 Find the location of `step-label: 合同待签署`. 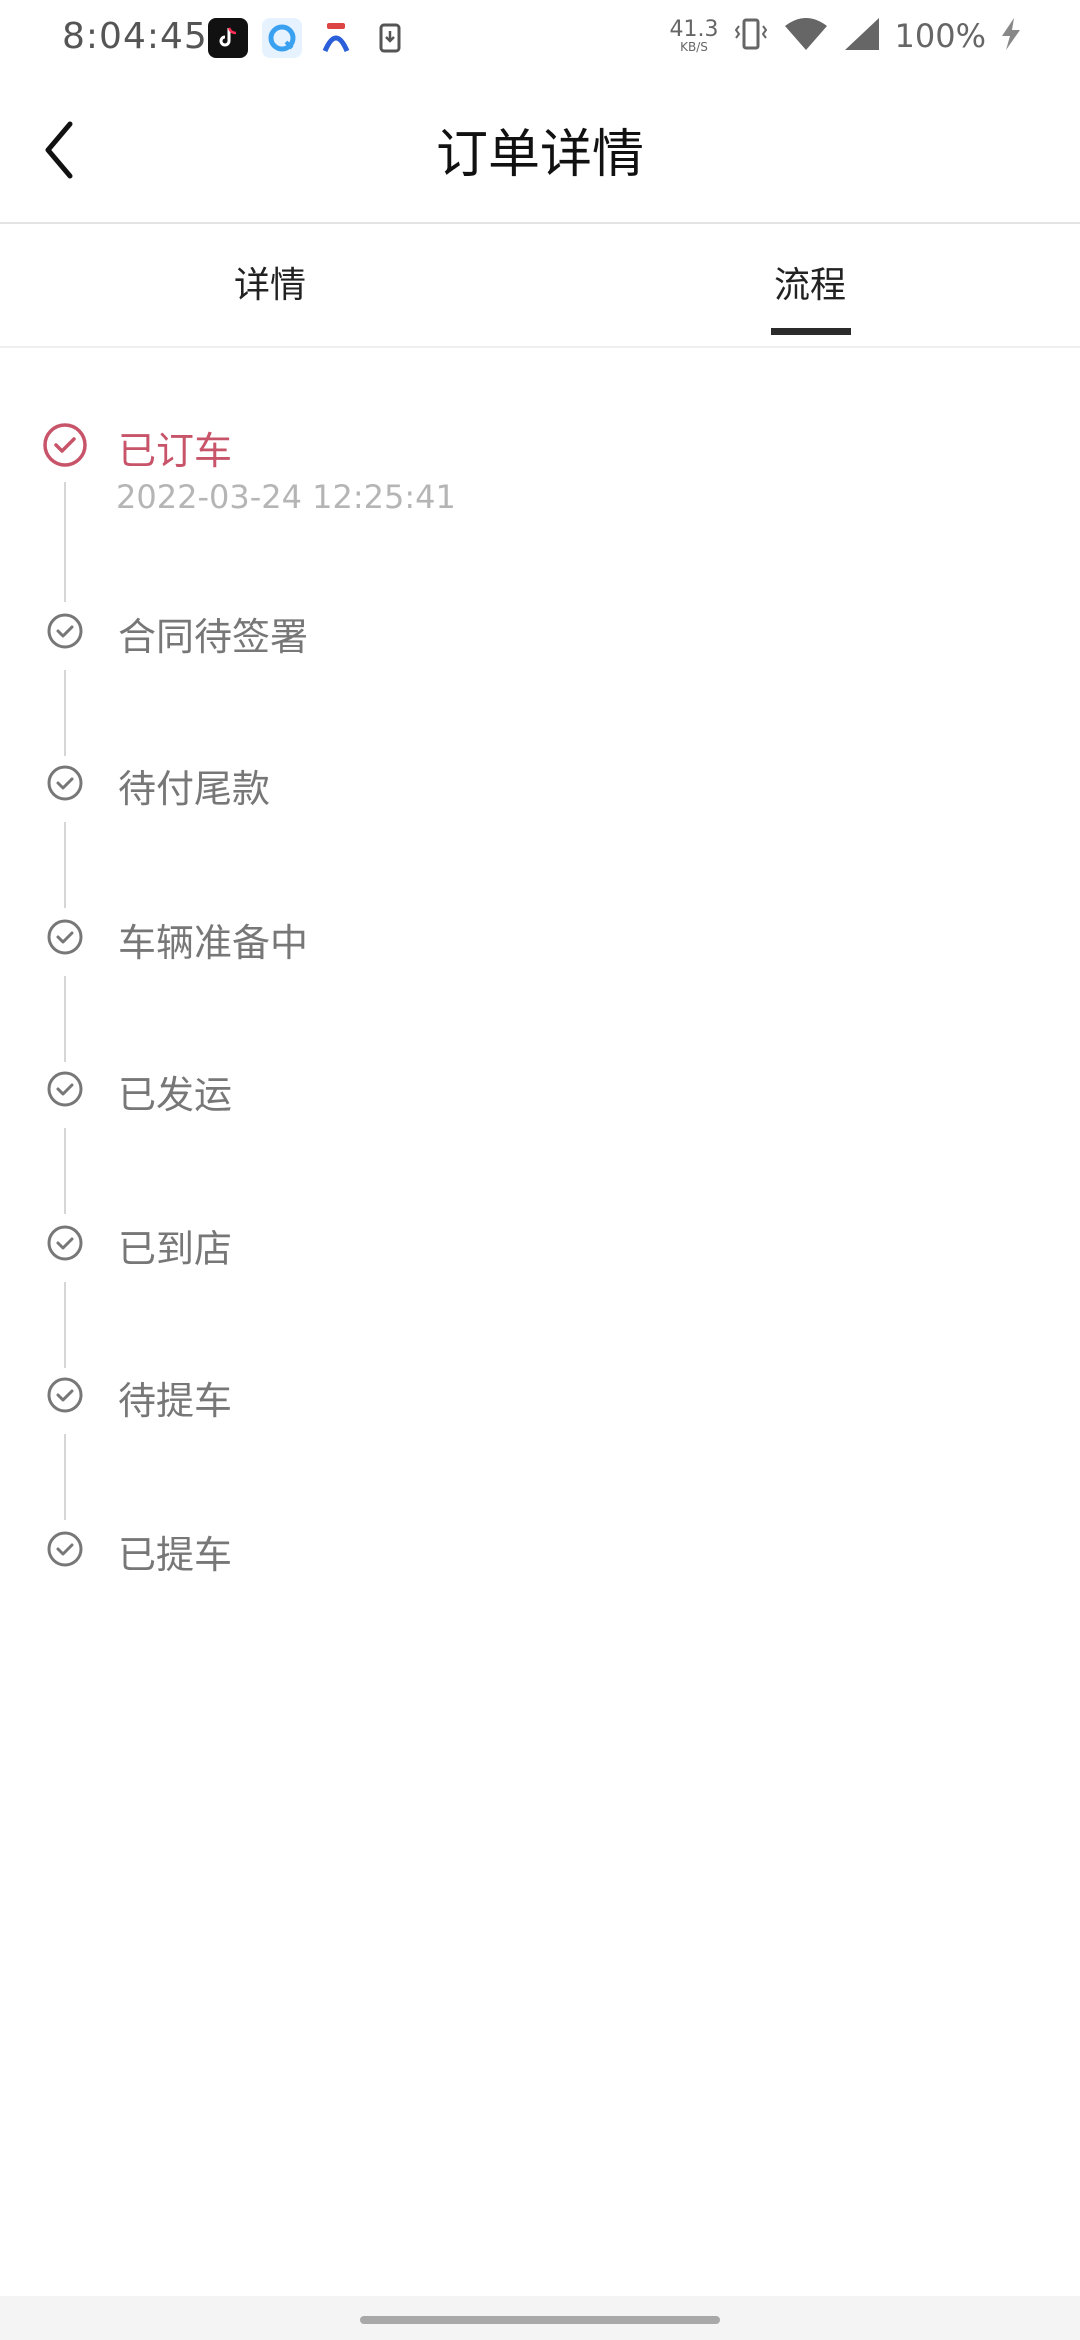

step-label: 合同待签署 is located at coordinates (213, 637).